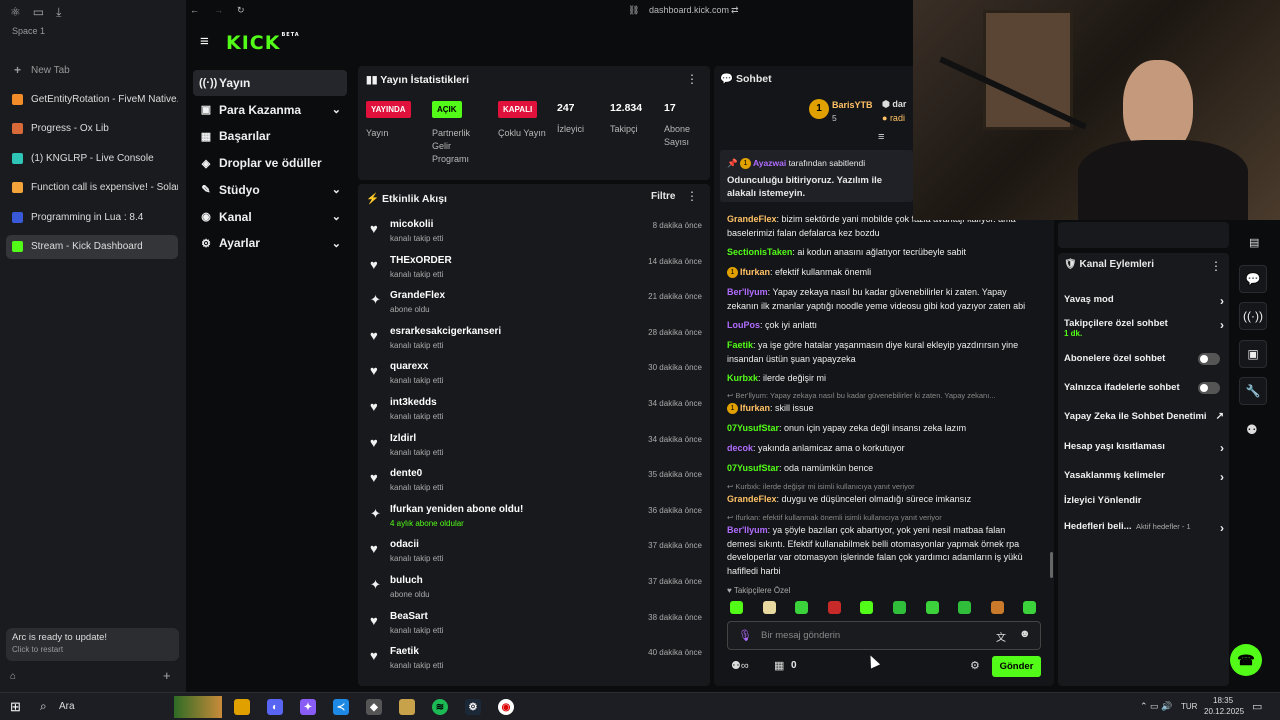 The image size is (1280, 720). What do you see at coordinates (275, 707) in the screenshot?
I see `discord-icon: ◐` at bounding box center [275, 707].